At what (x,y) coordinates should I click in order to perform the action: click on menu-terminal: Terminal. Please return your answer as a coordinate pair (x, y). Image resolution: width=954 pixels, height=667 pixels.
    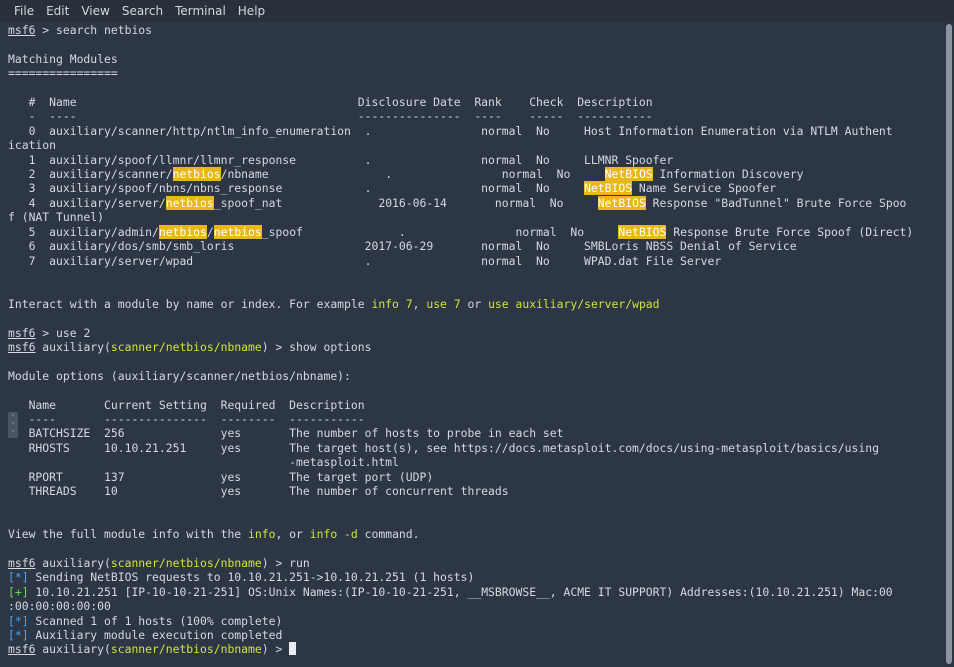
    Looking at the image, I should click on (200, 11).